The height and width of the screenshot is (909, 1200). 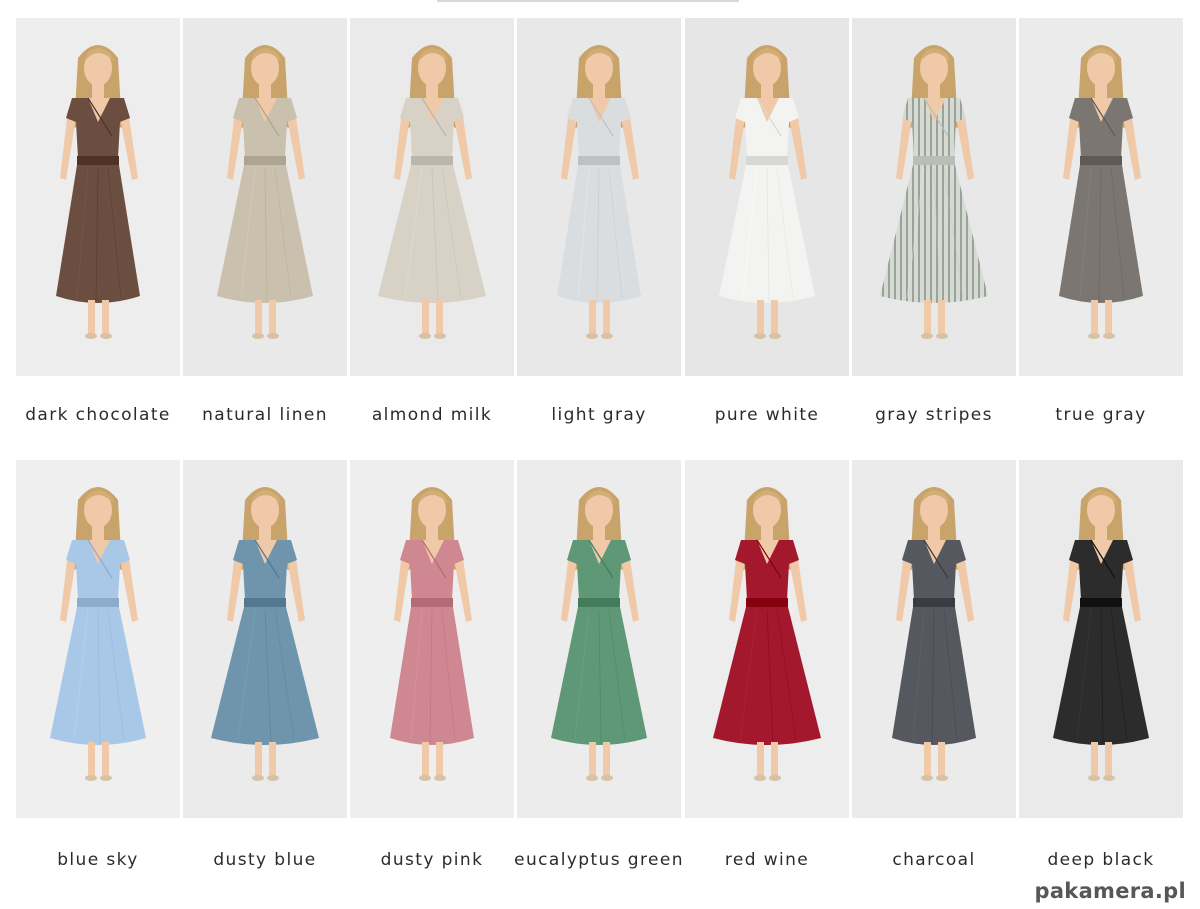 I want to click on pakamera-watermark: pakamera.pl, so click(x=1110, y=891).